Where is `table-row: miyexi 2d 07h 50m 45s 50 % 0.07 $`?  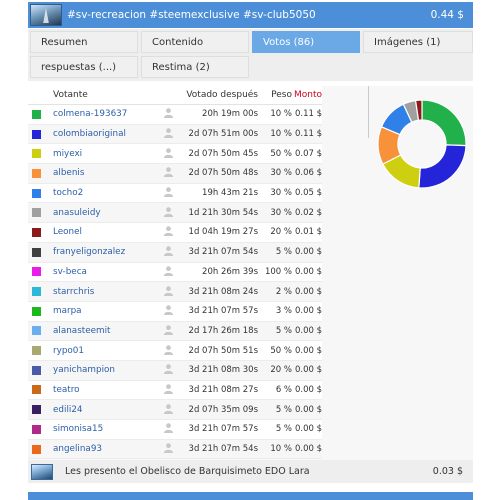
table-row: miyexi 2d 07h 50m 45s 50 % 0.07 $ is located at coordinates (175, 154).